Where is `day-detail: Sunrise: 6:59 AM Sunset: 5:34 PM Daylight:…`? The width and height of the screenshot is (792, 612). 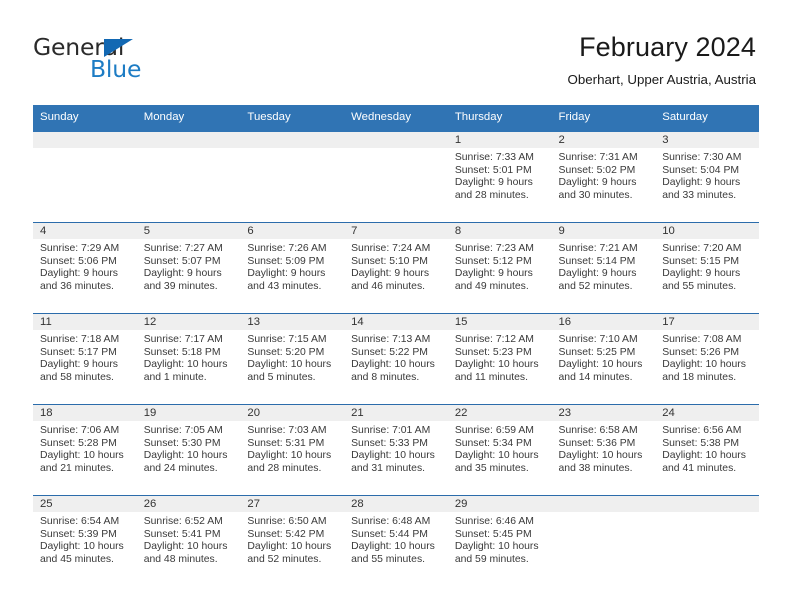
day-detail: Sunrise: 6:59 AM Sunset: 5:34 PM Daylight:… is located at coordinates (500, 448).